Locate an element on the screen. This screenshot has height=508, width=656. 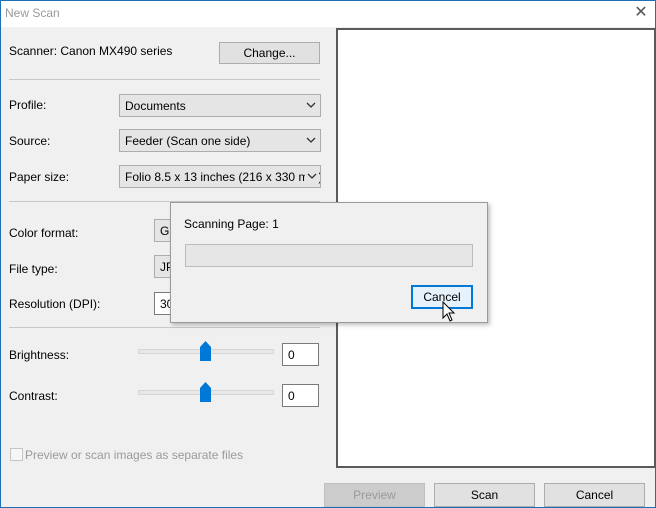
scanner-label: Scanner: Canon MX490 series is located at coordinates (91, 51).